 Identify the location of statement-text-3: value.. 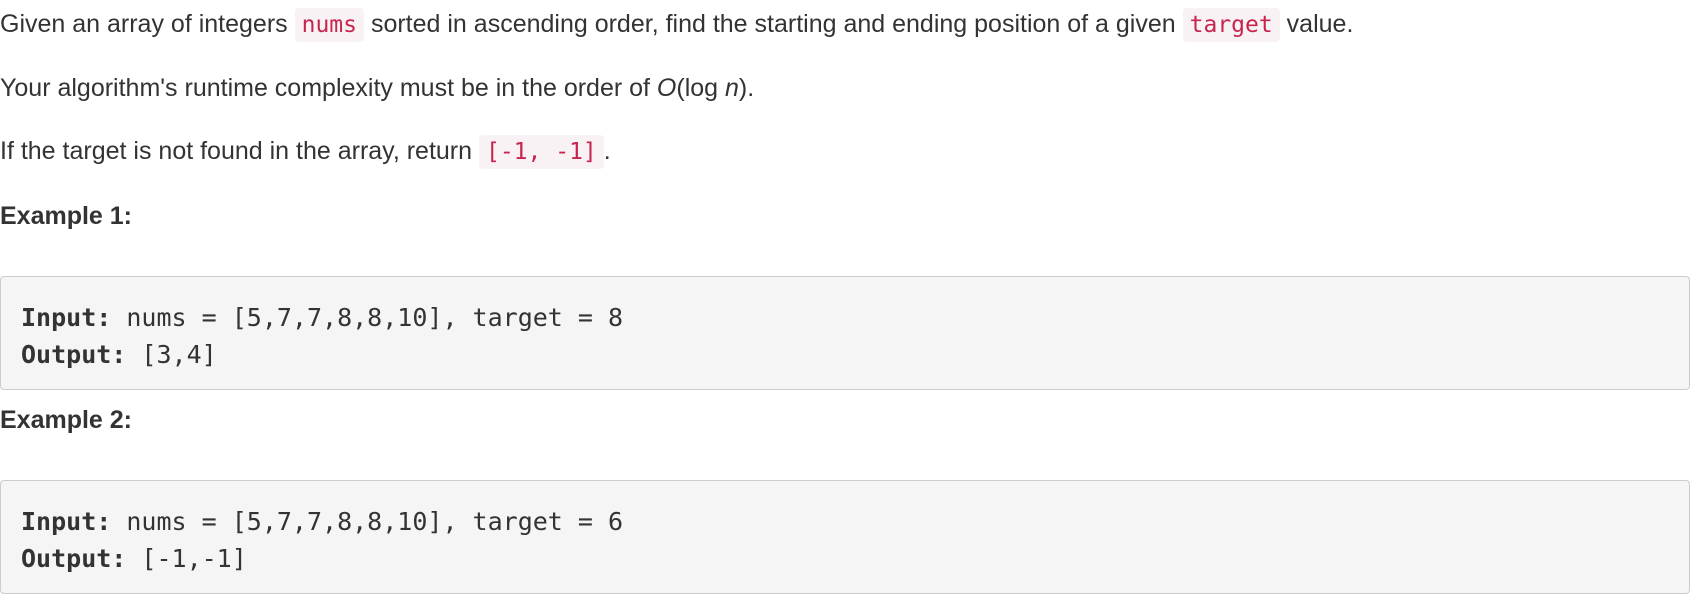
(1320, 24).